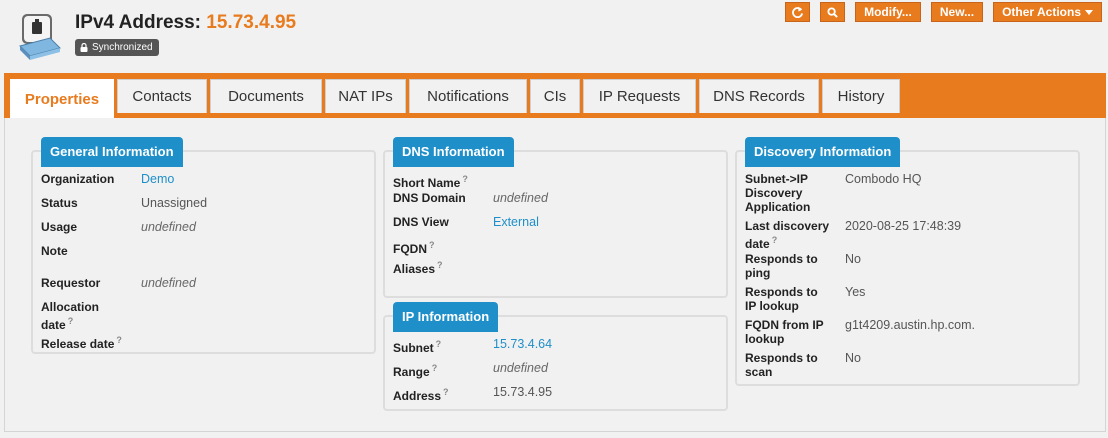  What do you see at coordinates (759, 372) in the screenshot?
I see `scan-label-line2: scan` at bounding box center [759, 372].